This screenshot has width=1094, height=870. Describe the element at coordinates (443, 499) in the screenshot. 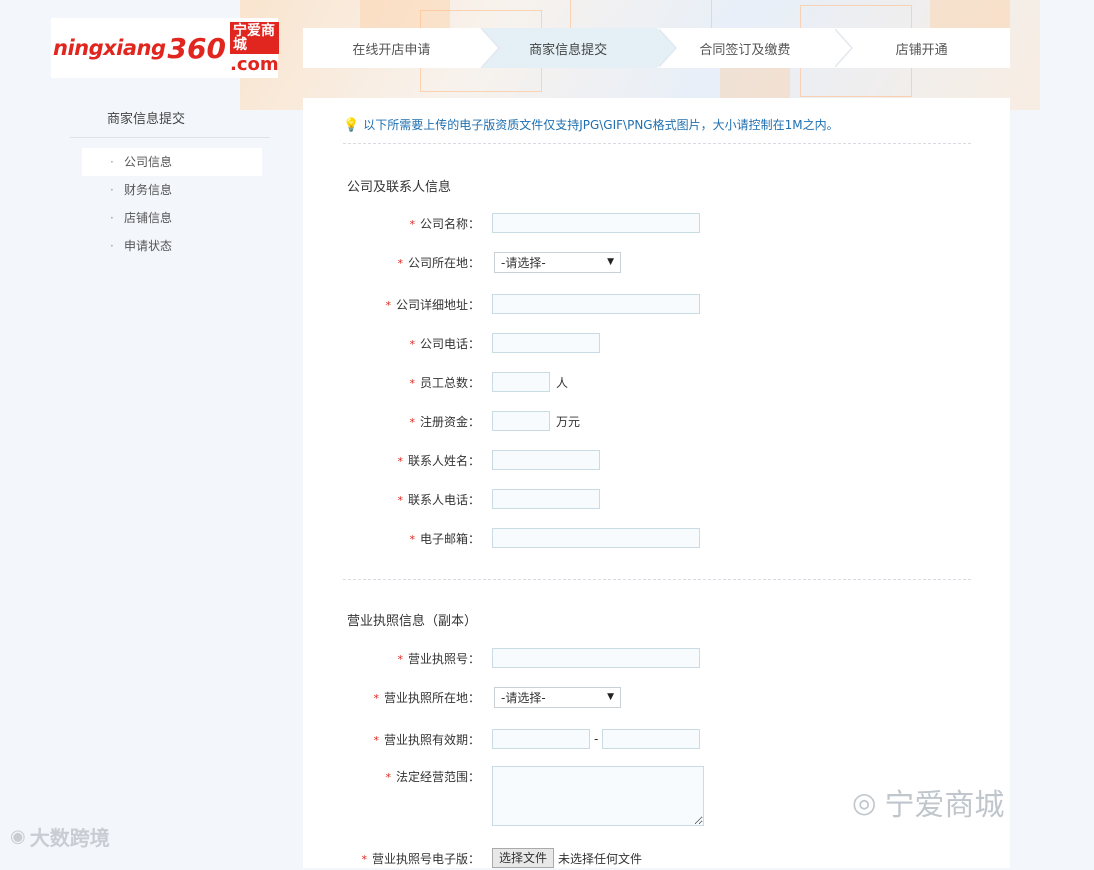

I see `field-label: 联系人电话：` at that location.